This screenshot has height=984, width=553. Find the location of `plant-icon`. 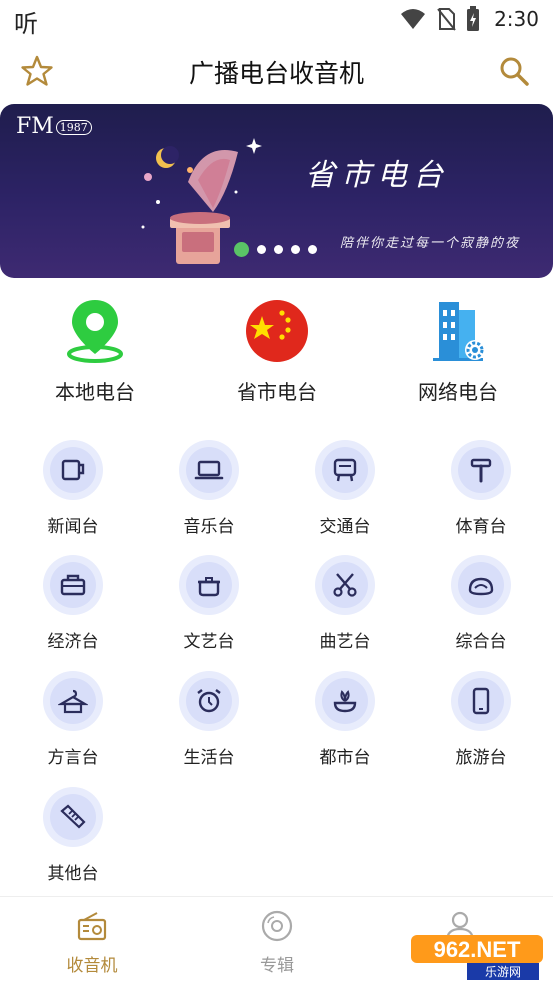

plant-icon is located at coordinates (345, 701).